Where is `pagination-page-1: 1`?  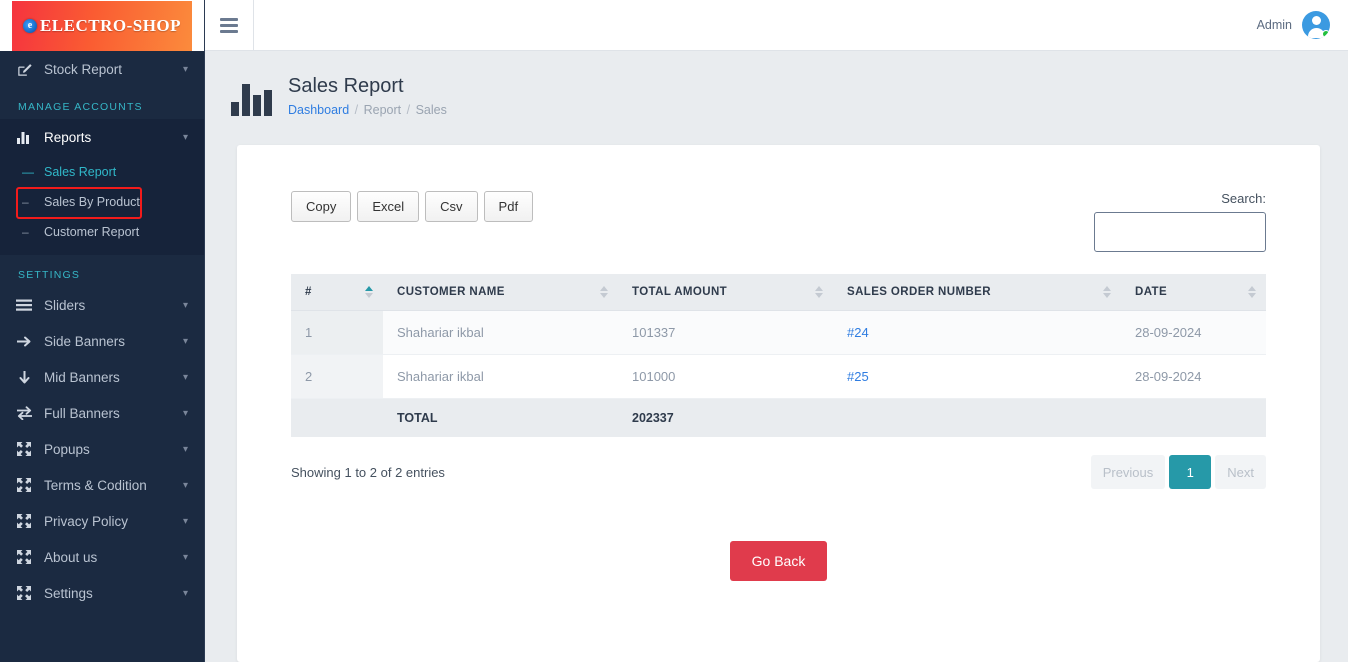
pagination-page-1: 1 is located at coordinates (1190, 472).